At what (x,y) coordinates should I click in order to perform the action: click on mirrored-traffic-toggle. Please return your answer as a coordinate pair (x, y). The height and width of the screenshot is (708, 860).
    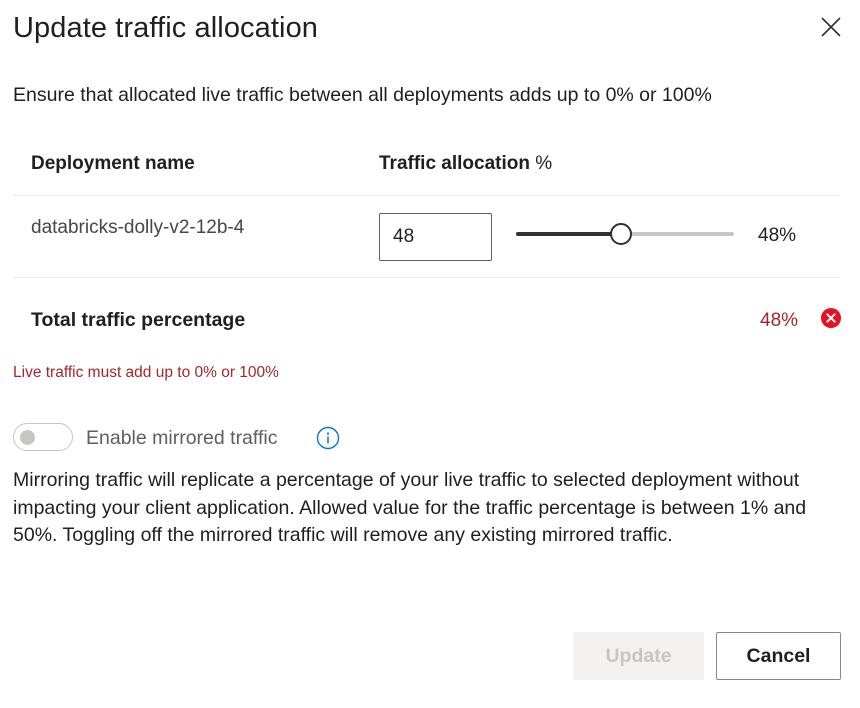
    Looking at the image, I should click on (43, 437).